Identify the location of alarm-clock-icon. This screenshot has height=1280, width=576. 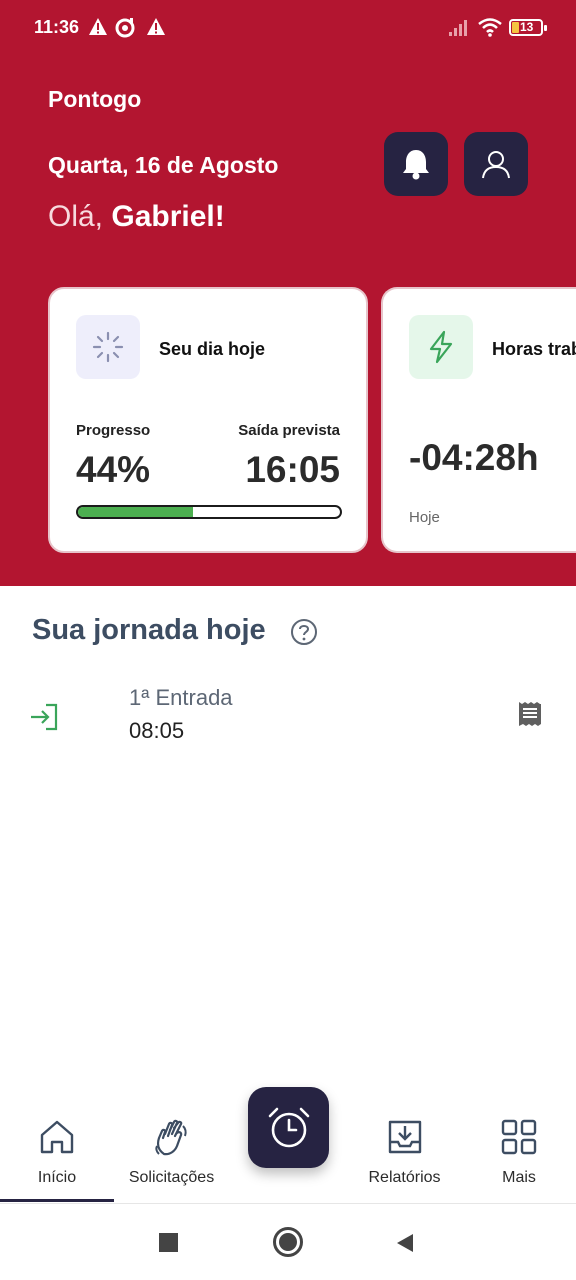
(288, 1127).